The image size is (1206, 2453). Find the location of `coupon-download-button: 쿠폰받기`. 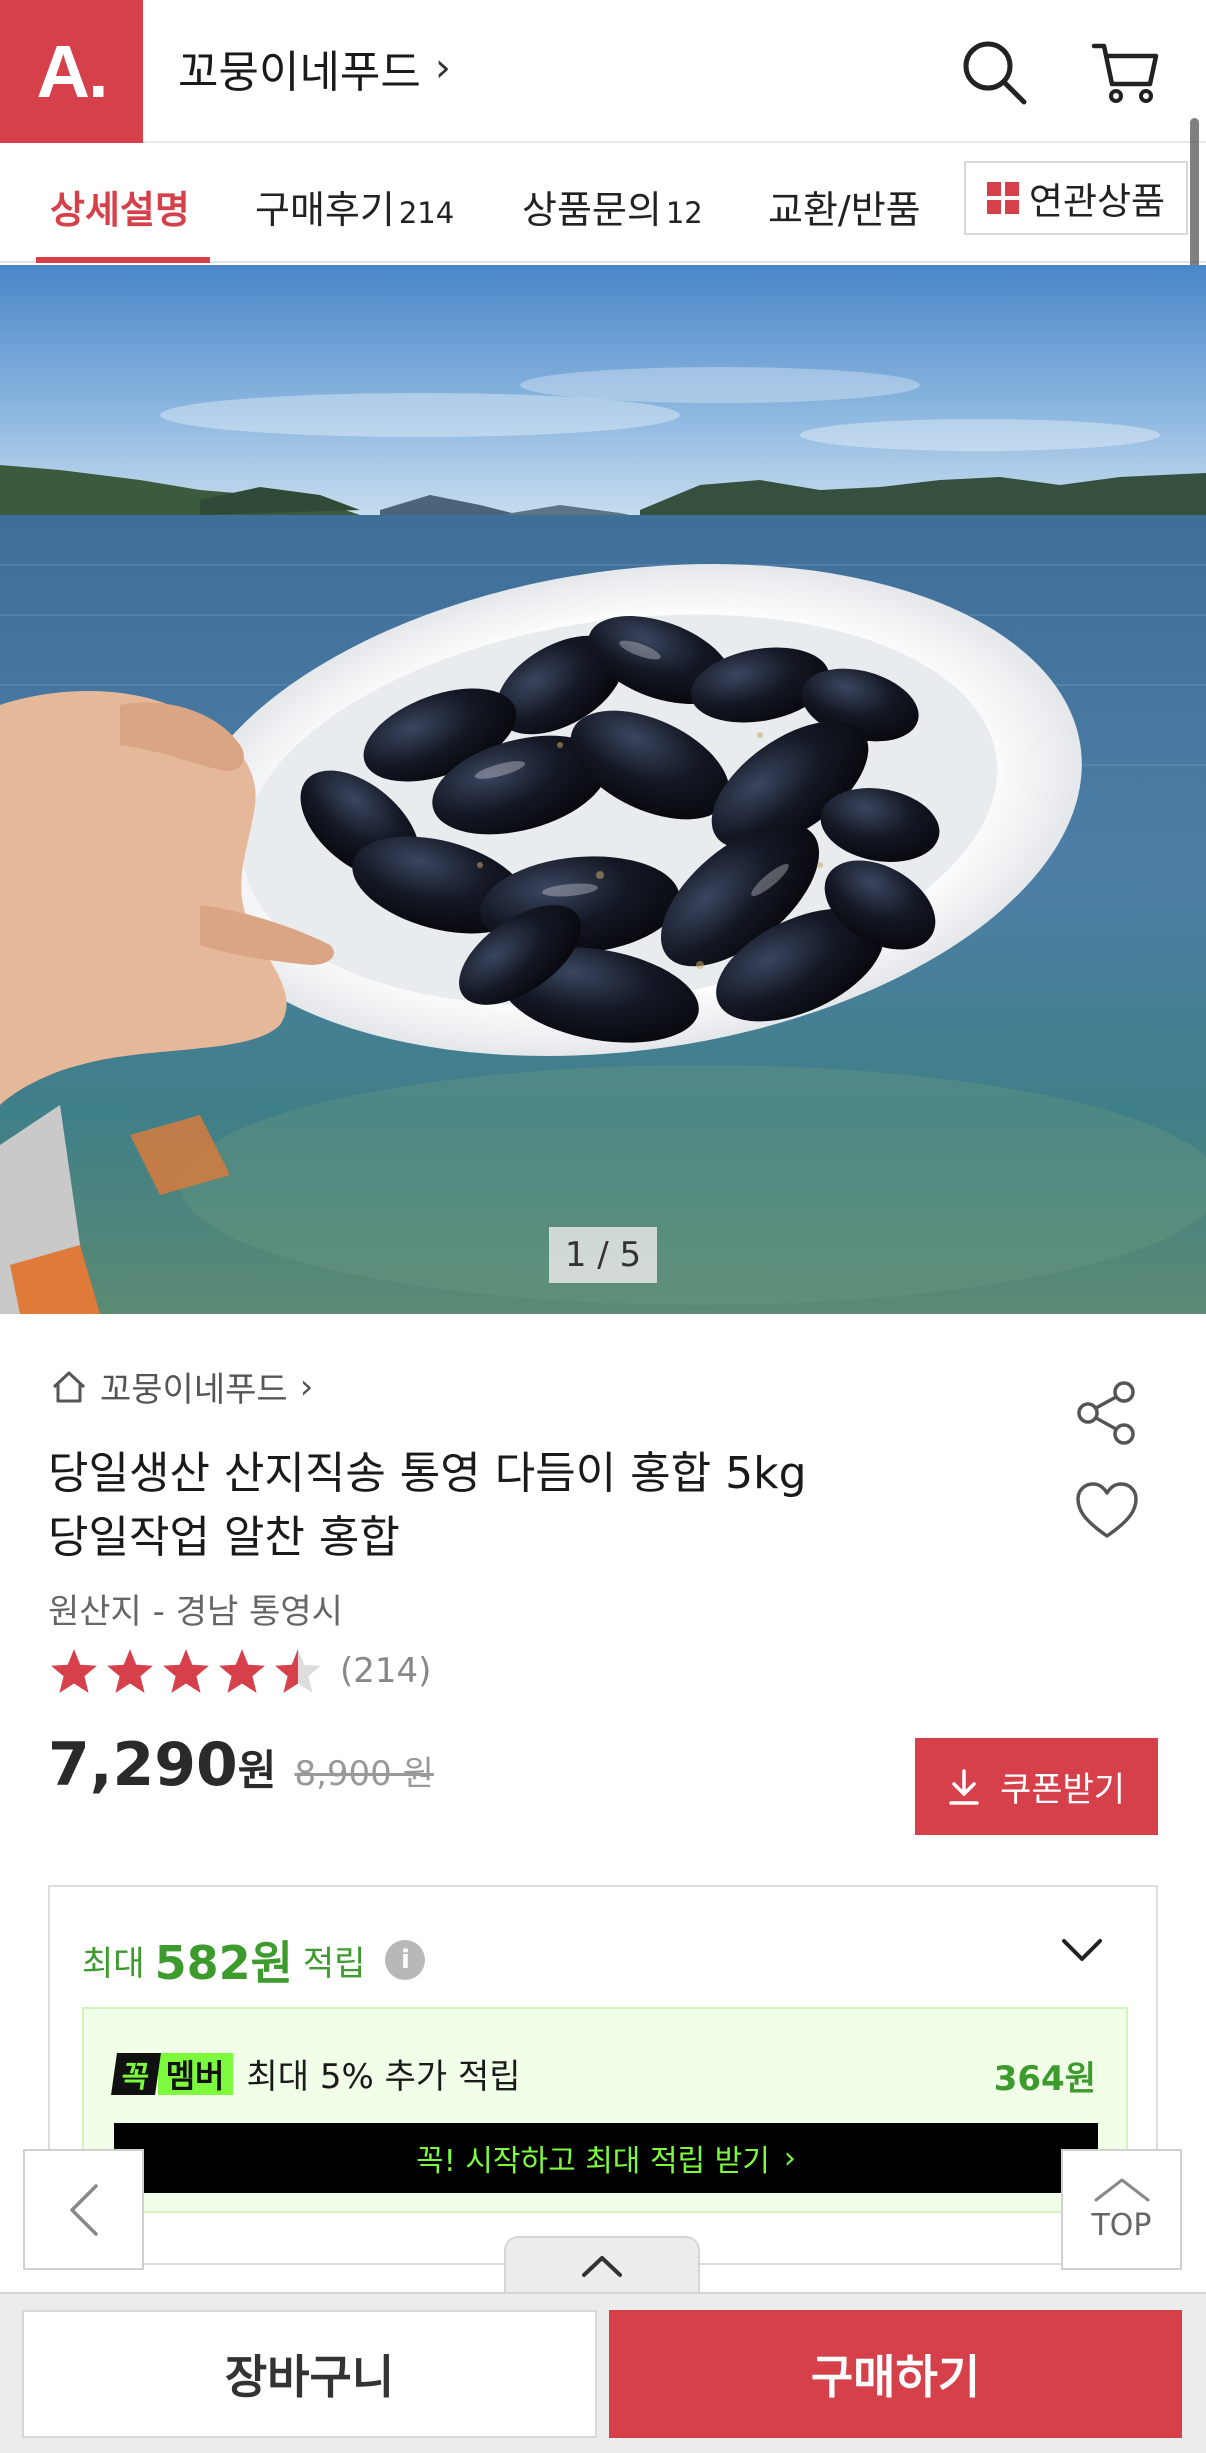

coupon-download-button: 쿠폰받기 is located at coordinates (1036, 1786).